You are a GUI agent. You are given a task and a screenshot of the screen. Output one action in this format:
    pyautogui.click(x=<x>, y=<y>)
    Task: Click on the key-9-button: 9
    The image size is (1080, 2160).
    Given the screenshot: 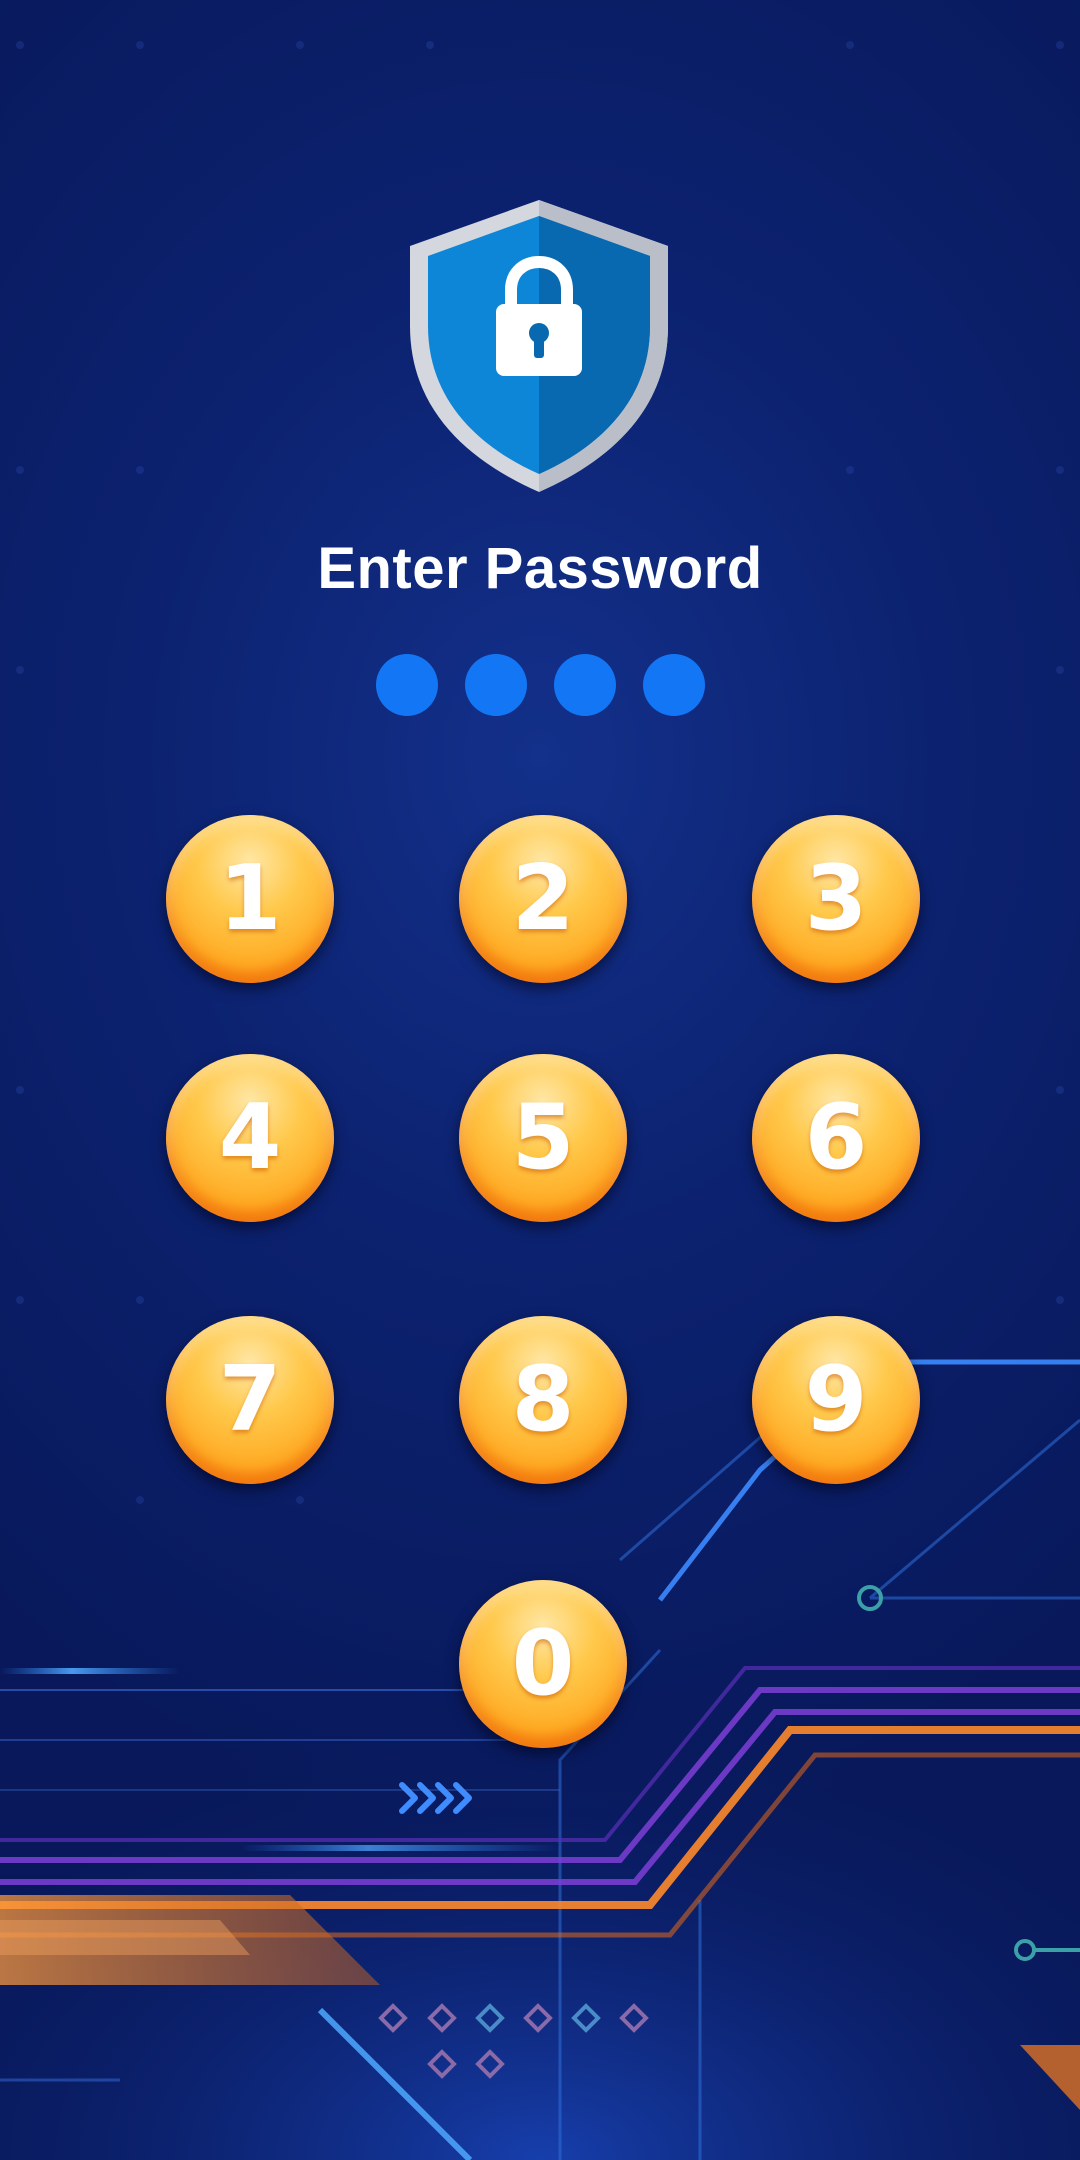 What is the action you would take?
    pyautogui.click(x=836, y=1400)
    